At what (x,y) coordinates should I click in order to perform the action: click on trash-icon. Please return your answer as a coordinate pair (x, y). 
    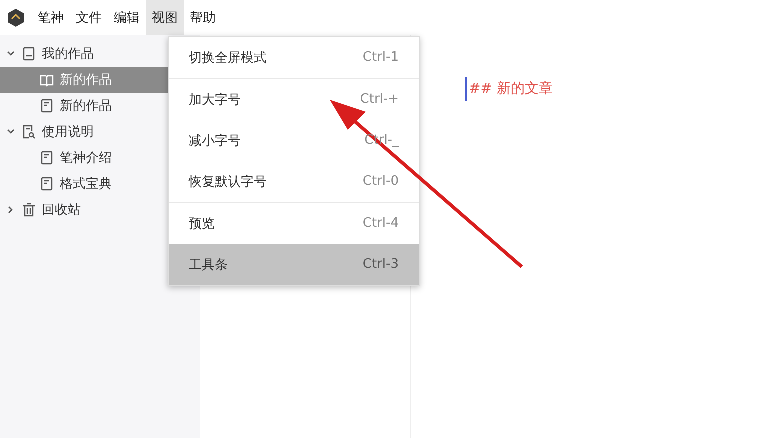
    Looking at the image, I should click on (29, 210).